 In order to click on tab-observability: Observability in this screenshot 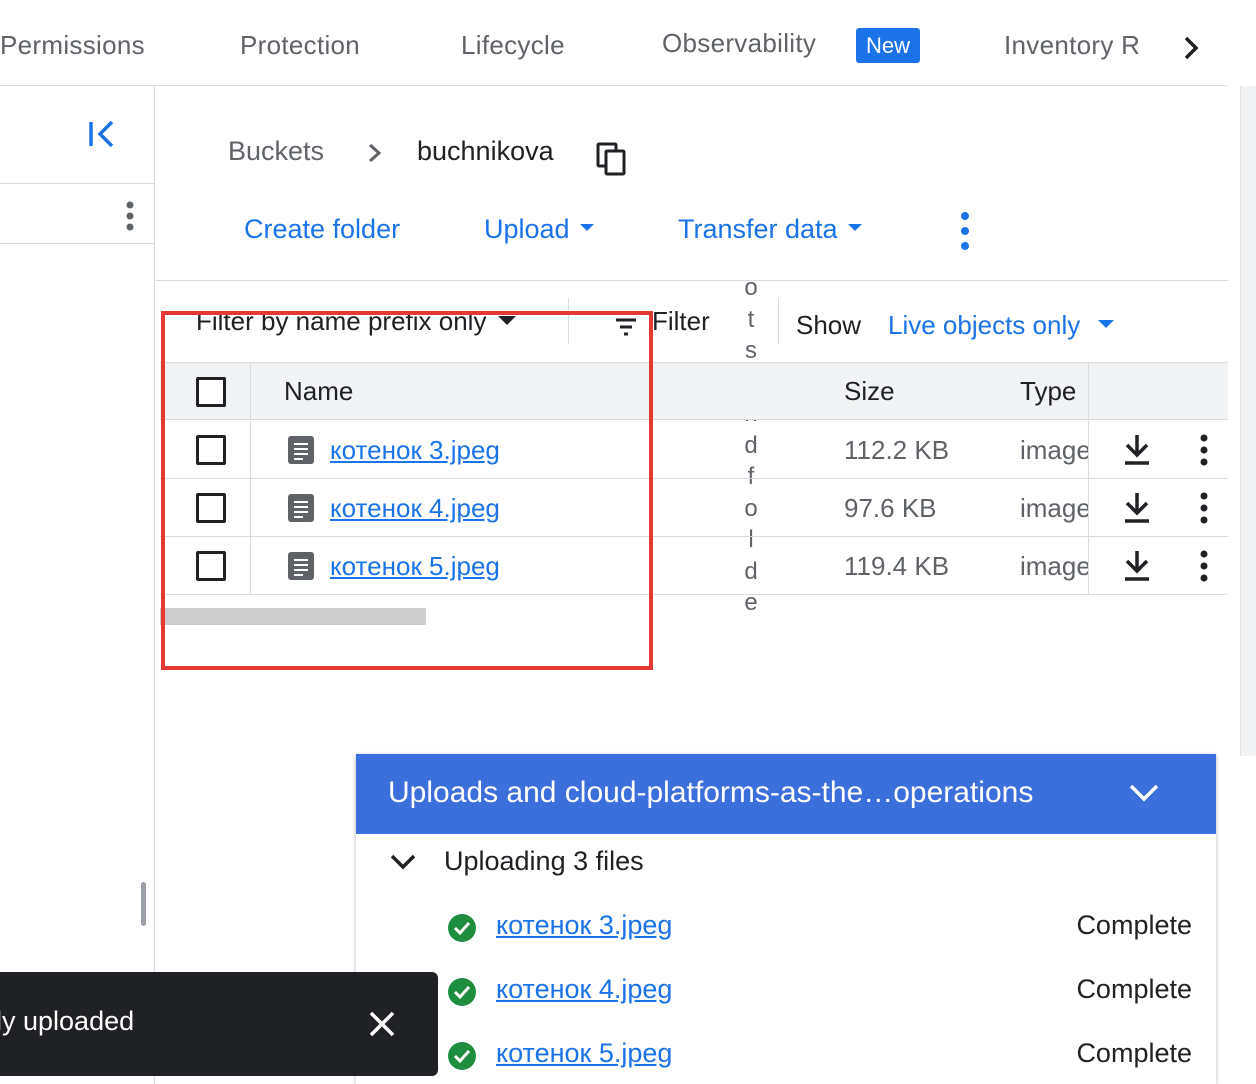, I will do `click(739, 43)`.